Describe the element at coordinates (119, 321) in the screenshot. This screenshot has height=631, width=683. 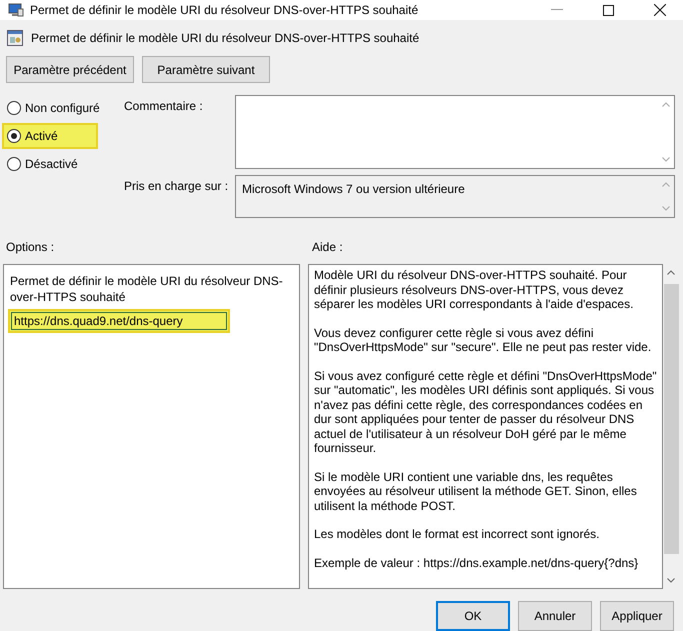
I see `uri-field: https://dns.quad9.net/dns-query` at that location.